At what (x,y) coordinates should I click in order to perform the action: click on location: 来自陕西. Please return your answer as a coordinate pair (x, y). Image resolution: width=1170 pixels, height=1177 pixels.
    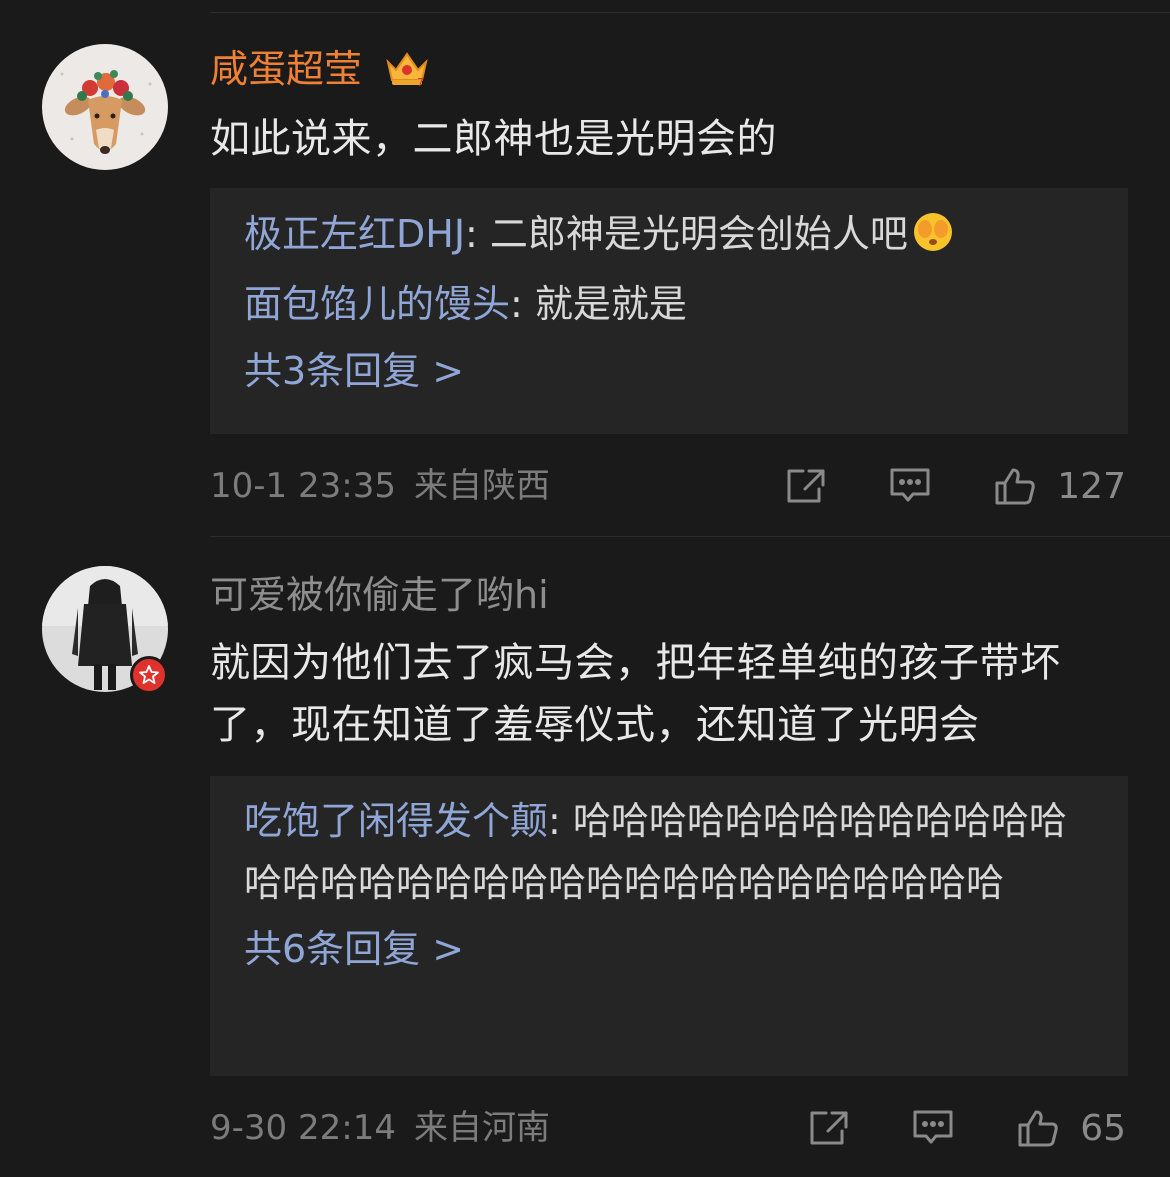
    Looking at the image, I should click on (481, 486).